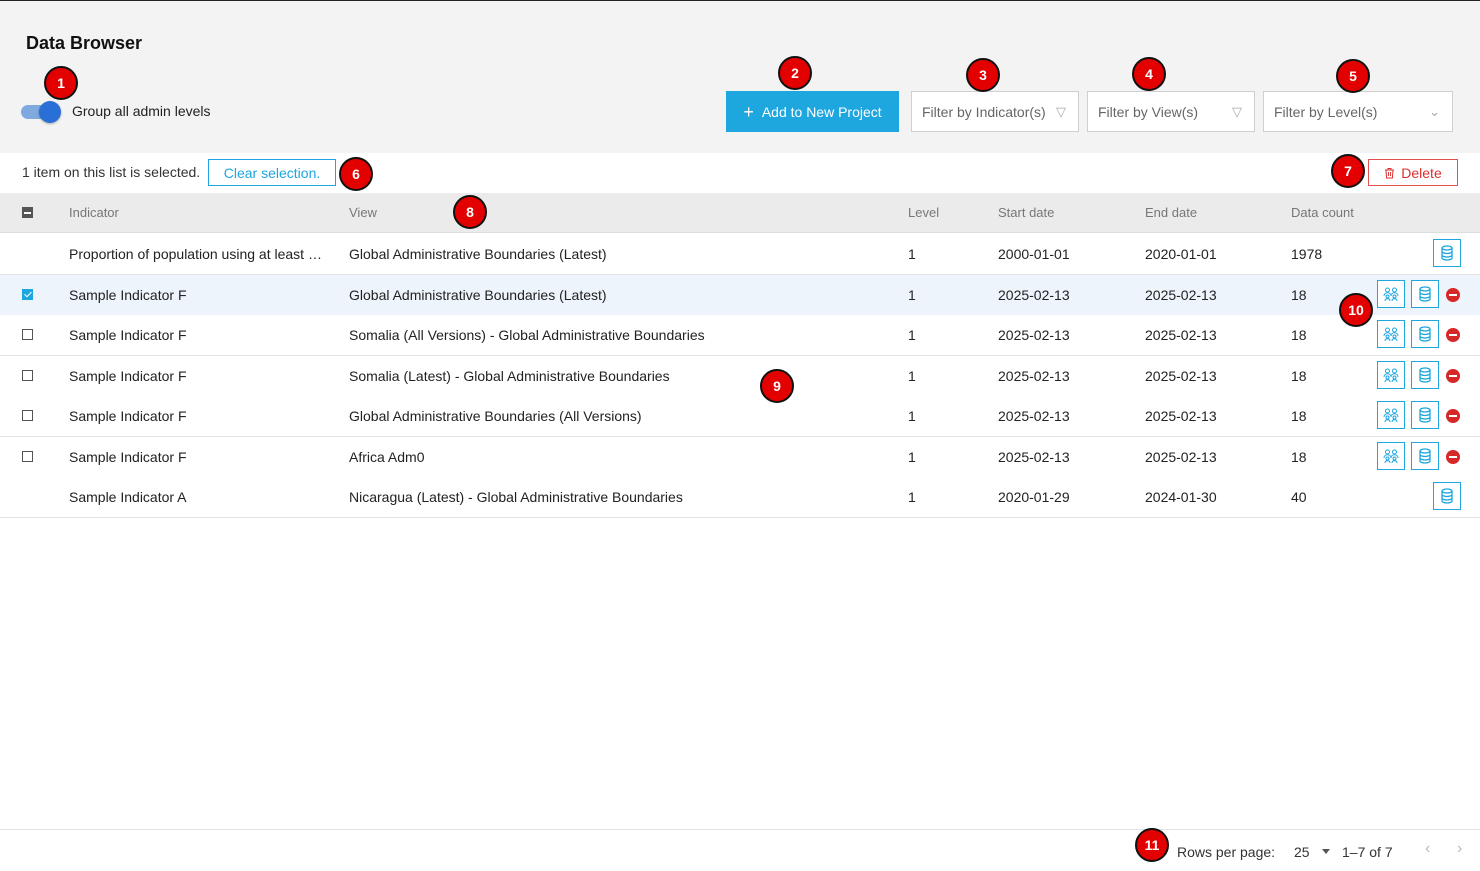  Describe the element at coordinates (1326, 111) in the screenshot. I see `filter-level-placeholder: Filter by Level(s)` at that location.